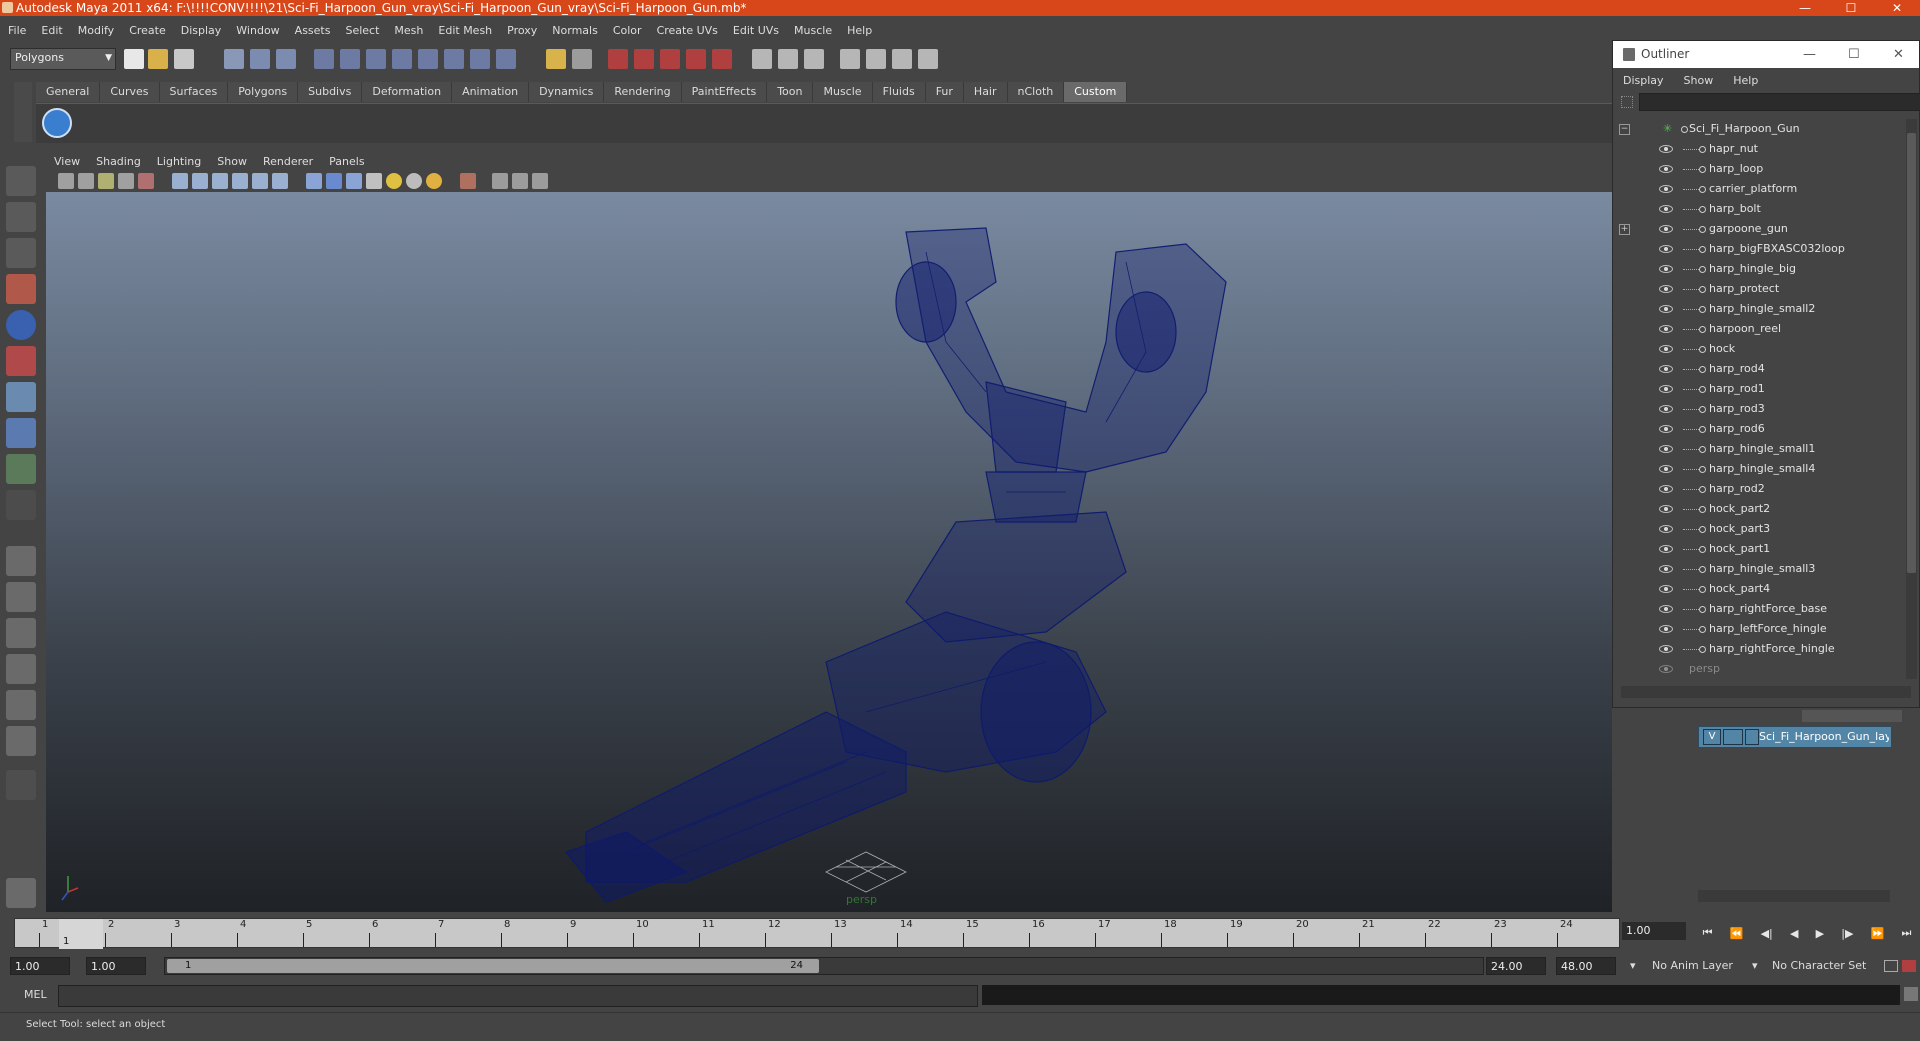  Describe the element at coordinates (81, 934) in the screenshot. I see `current-frame-marker: 1` at that location.